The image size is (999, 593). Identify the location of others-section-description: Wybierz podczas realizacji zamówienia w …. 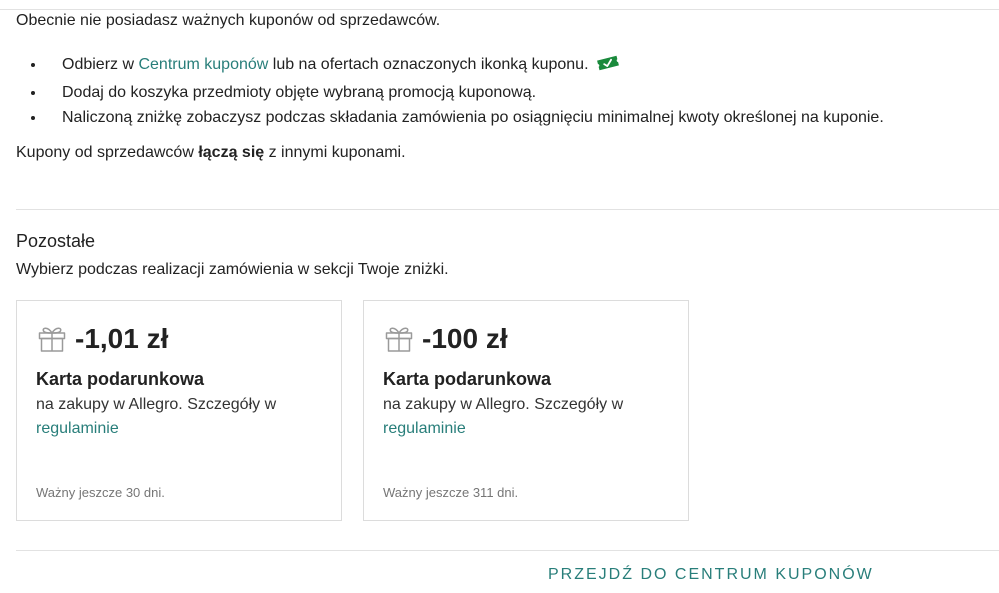
(232, 269).